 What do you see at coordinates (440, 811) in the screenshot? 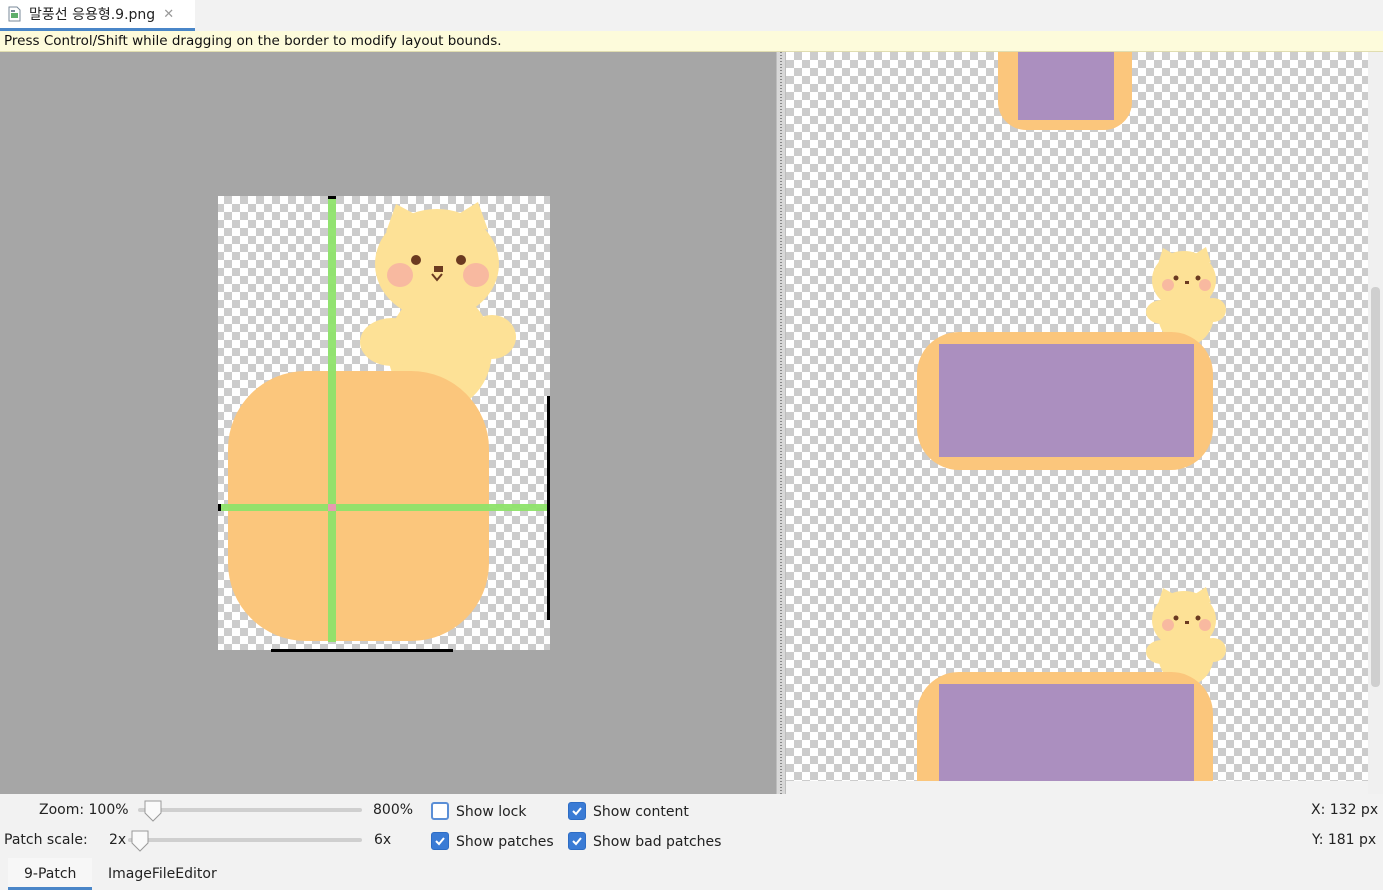
I see `show-lock-checkbox` at bounding box center [440, 811].